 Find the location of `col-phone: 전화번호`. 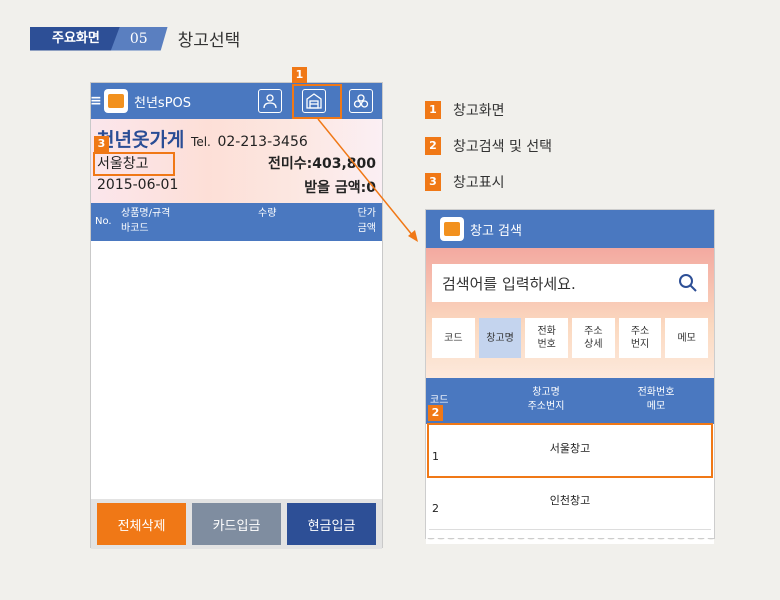

col-phone: 전화번호 is located at coordinates (656, 392).